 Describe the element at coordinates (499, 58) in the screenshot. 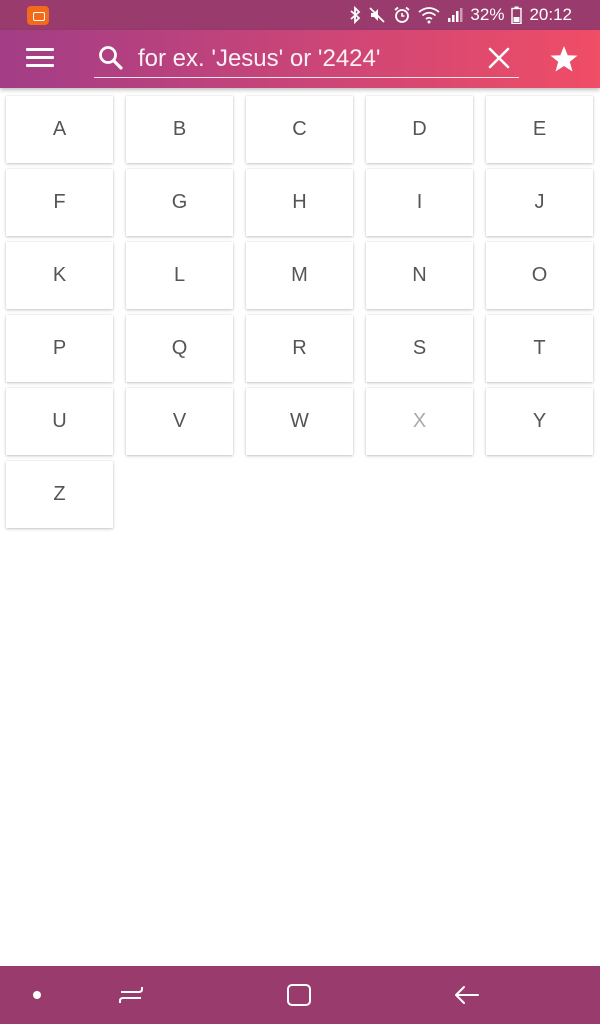

I see `close-icon` at that location.